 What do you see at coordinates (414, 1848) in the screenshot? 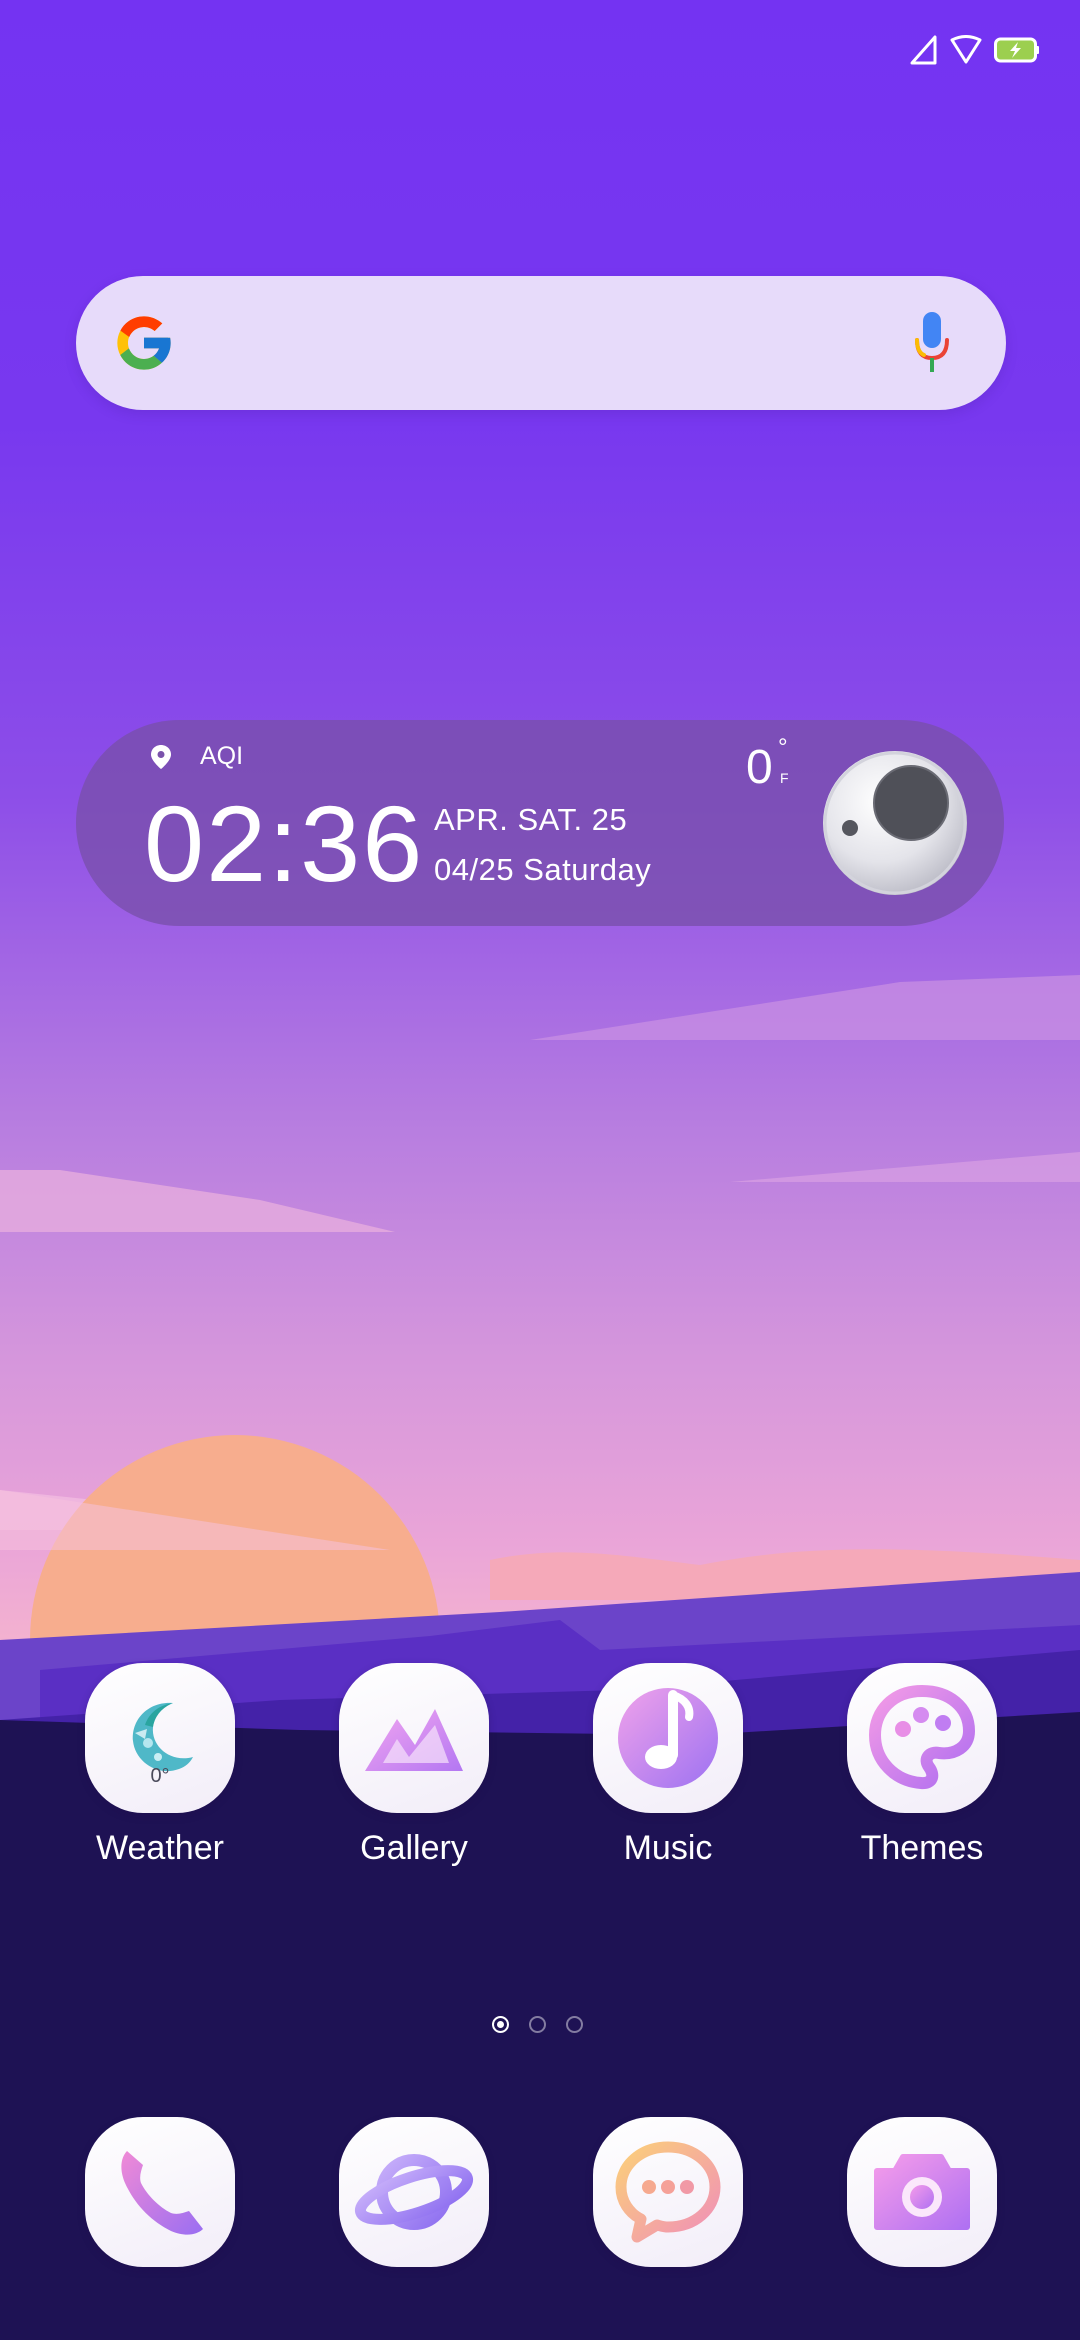
I see `app-label: Gallery` at bounding box center [414, 1848].